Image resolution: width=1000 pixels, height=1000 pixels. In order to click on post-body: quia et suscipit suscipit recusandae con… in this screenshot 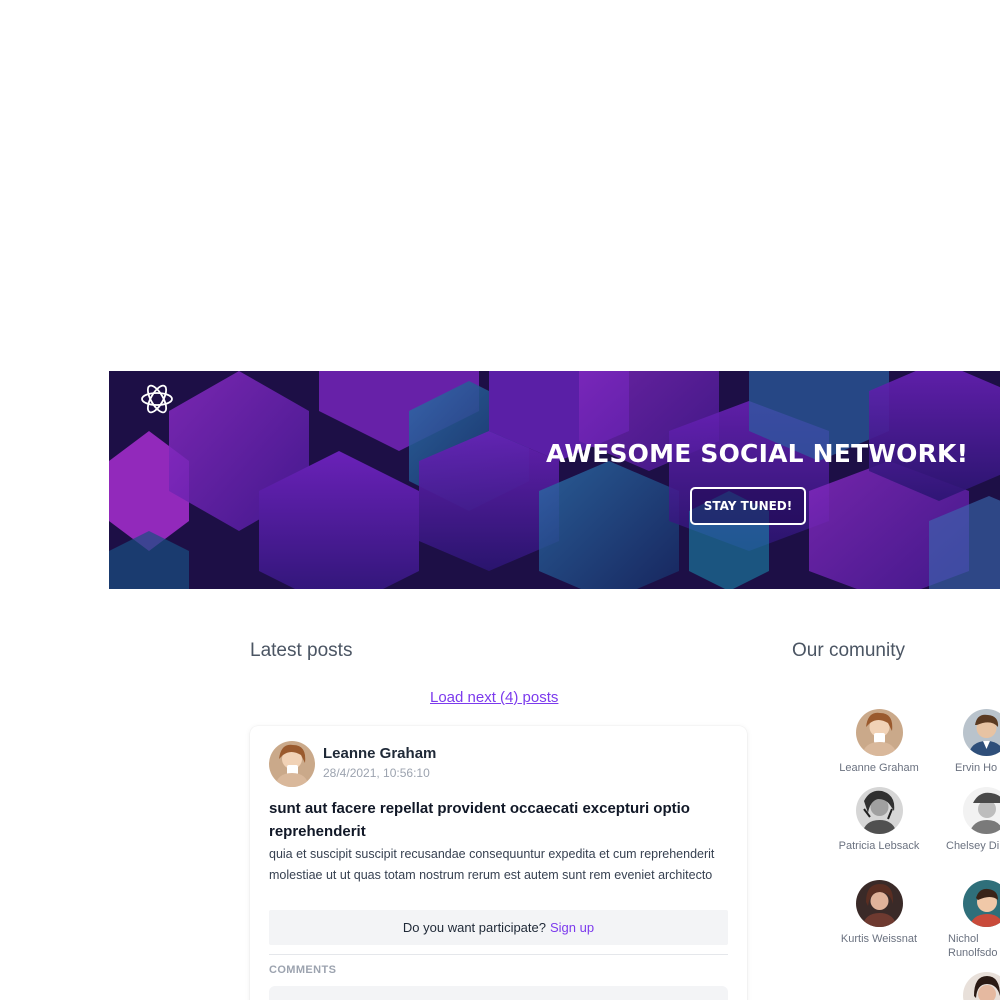, I will do `click(492, 864)`.